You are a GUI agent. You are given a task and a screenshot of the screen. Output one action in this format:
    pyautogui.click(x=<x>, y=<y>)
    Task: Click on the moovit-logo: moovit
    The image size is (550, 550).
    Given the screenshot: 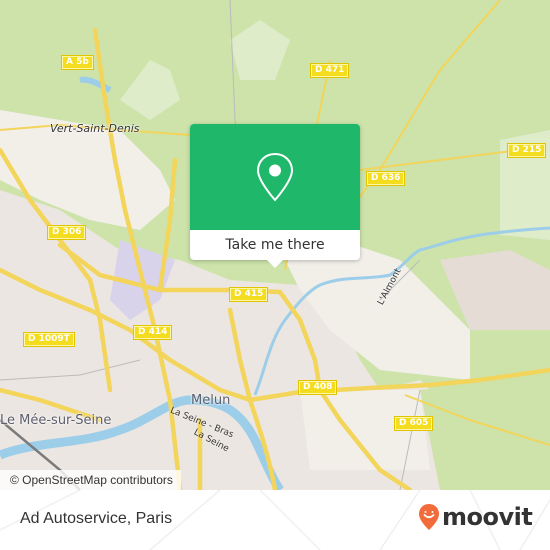 What is the action you would take?
    pyautogui.click(x=475, y=517)
    